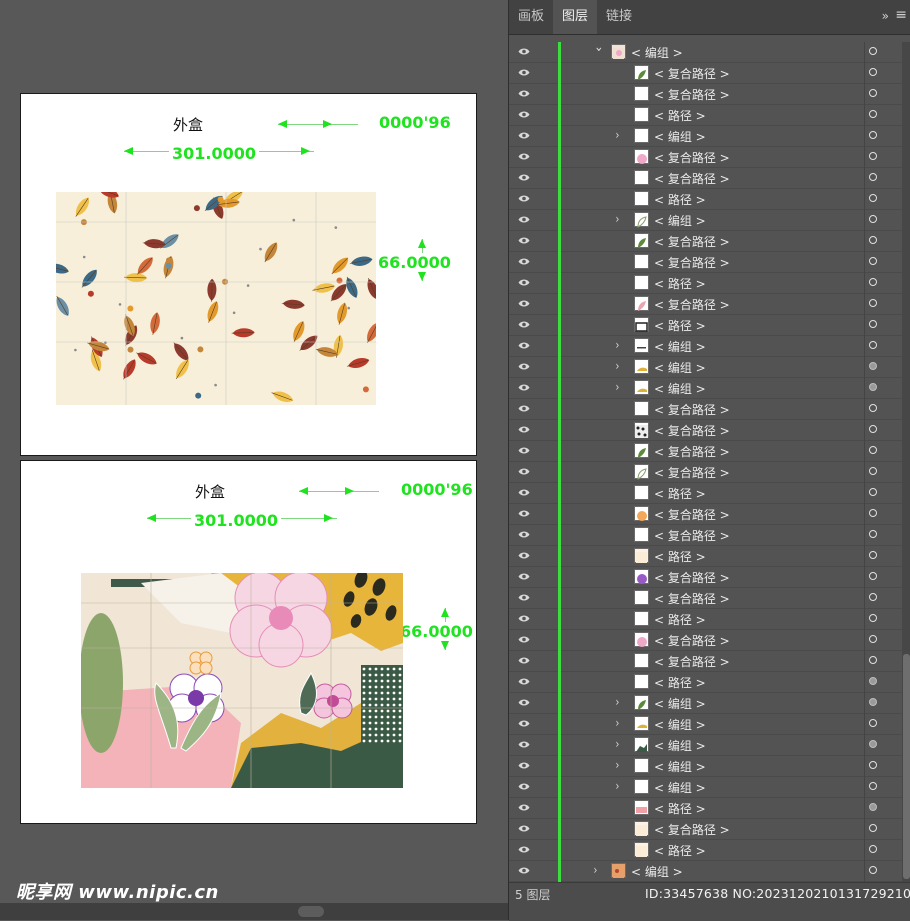  I want to click on layer-row: ⌄< 编组 >, so click(705, 52).